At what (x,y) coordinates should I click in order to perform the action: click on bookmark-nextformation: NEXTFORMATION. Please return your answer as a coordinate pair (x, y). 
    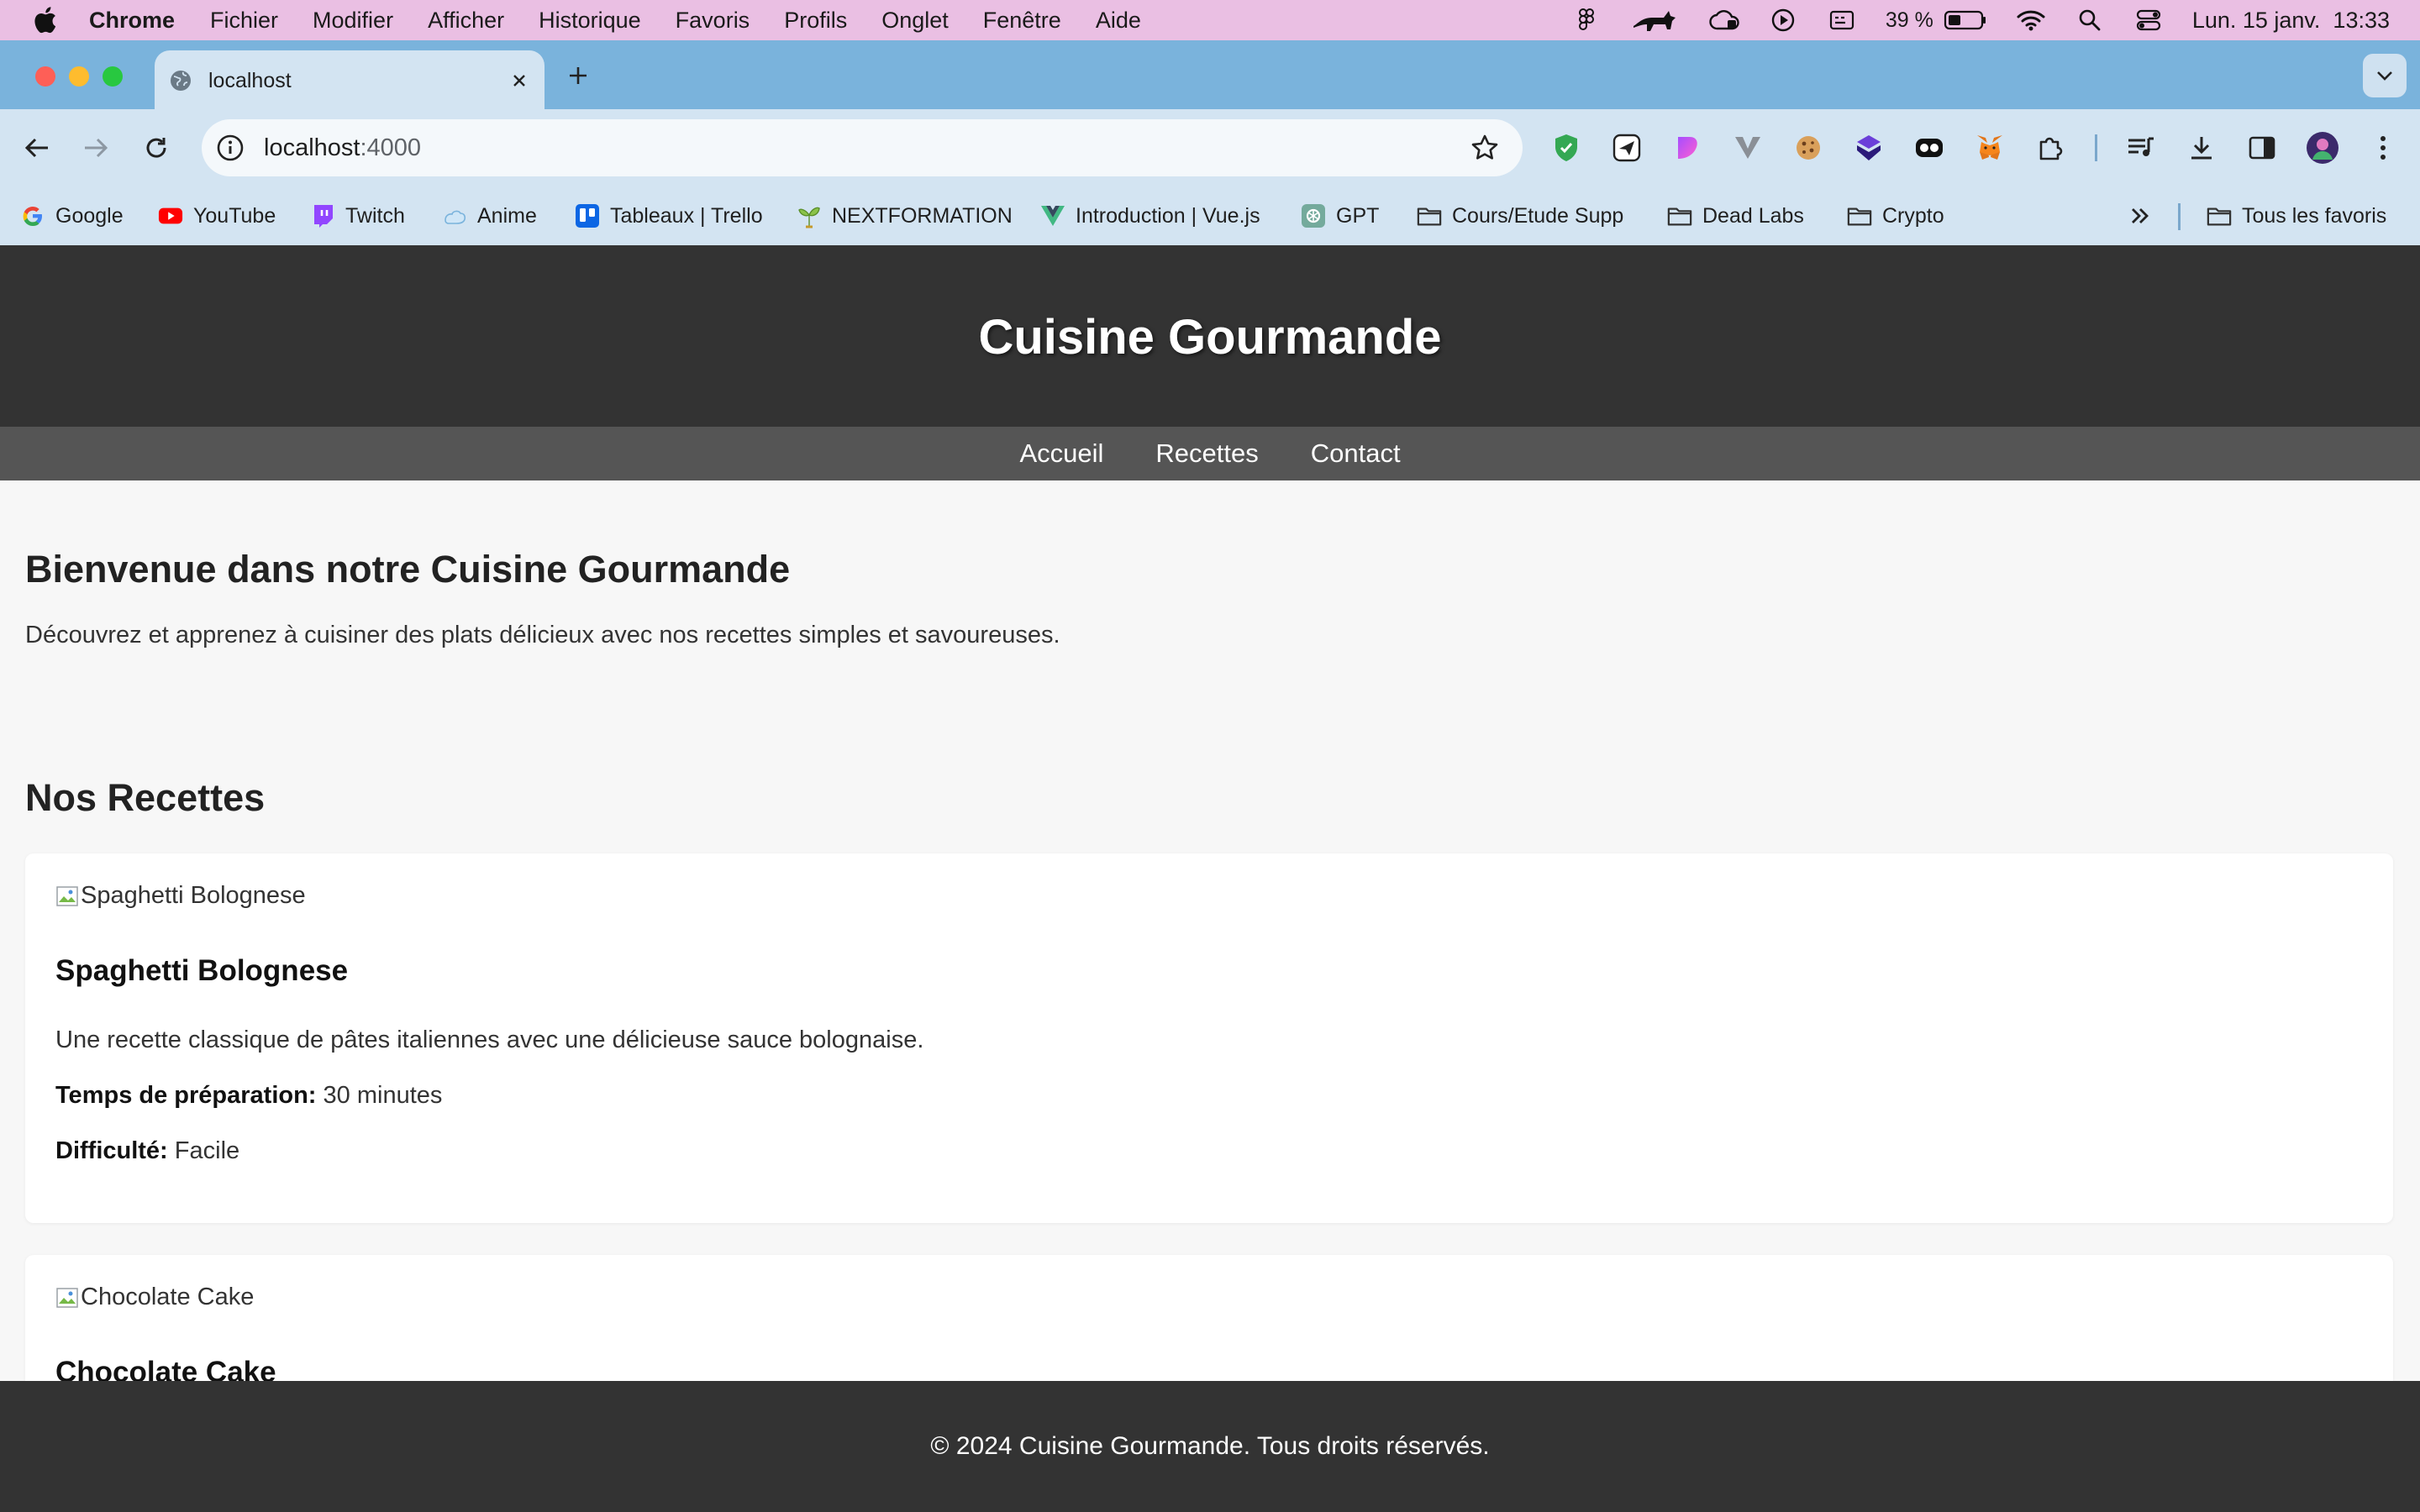
    Looking at the image, I should click on (905, 215).